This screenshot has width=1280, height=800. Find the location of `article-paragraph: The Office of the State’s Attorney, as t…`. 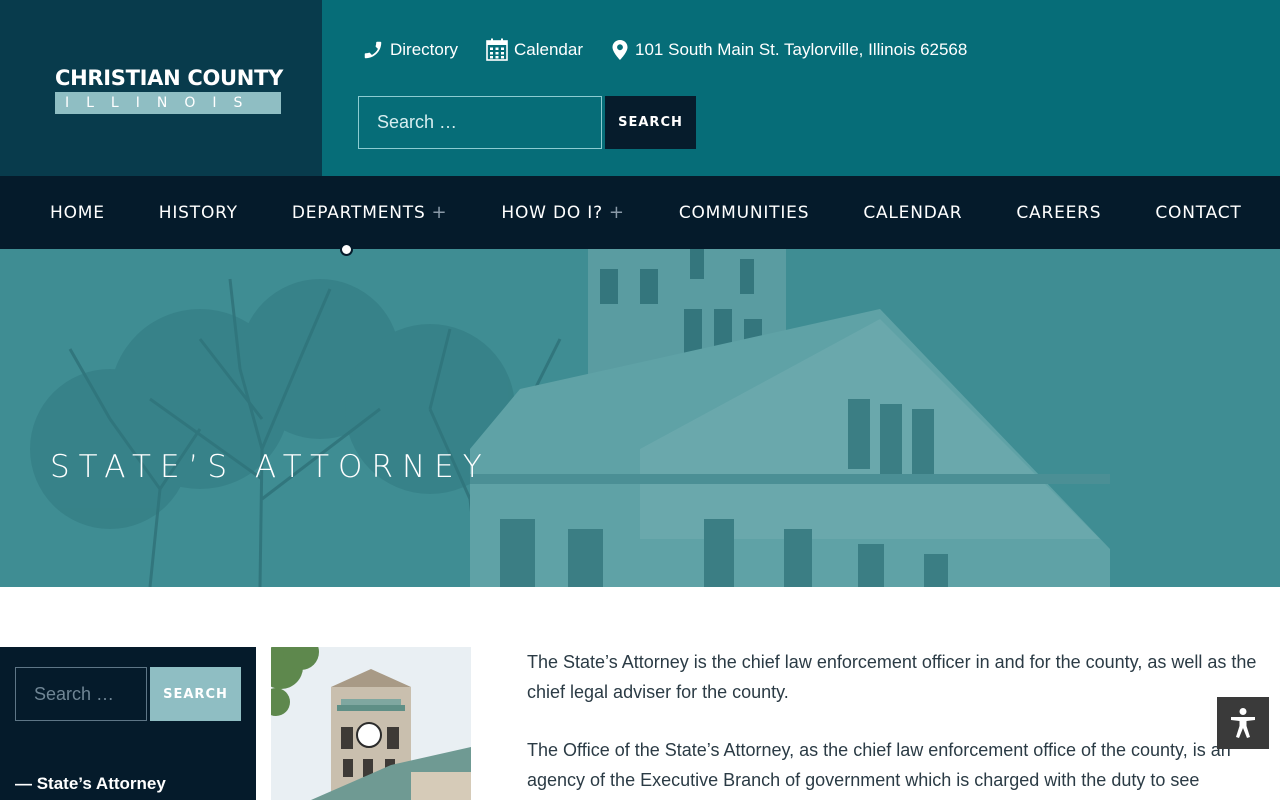

article-paragraph: The Office of the State’s Attorney, as t… is located at coordinates (879, 765).